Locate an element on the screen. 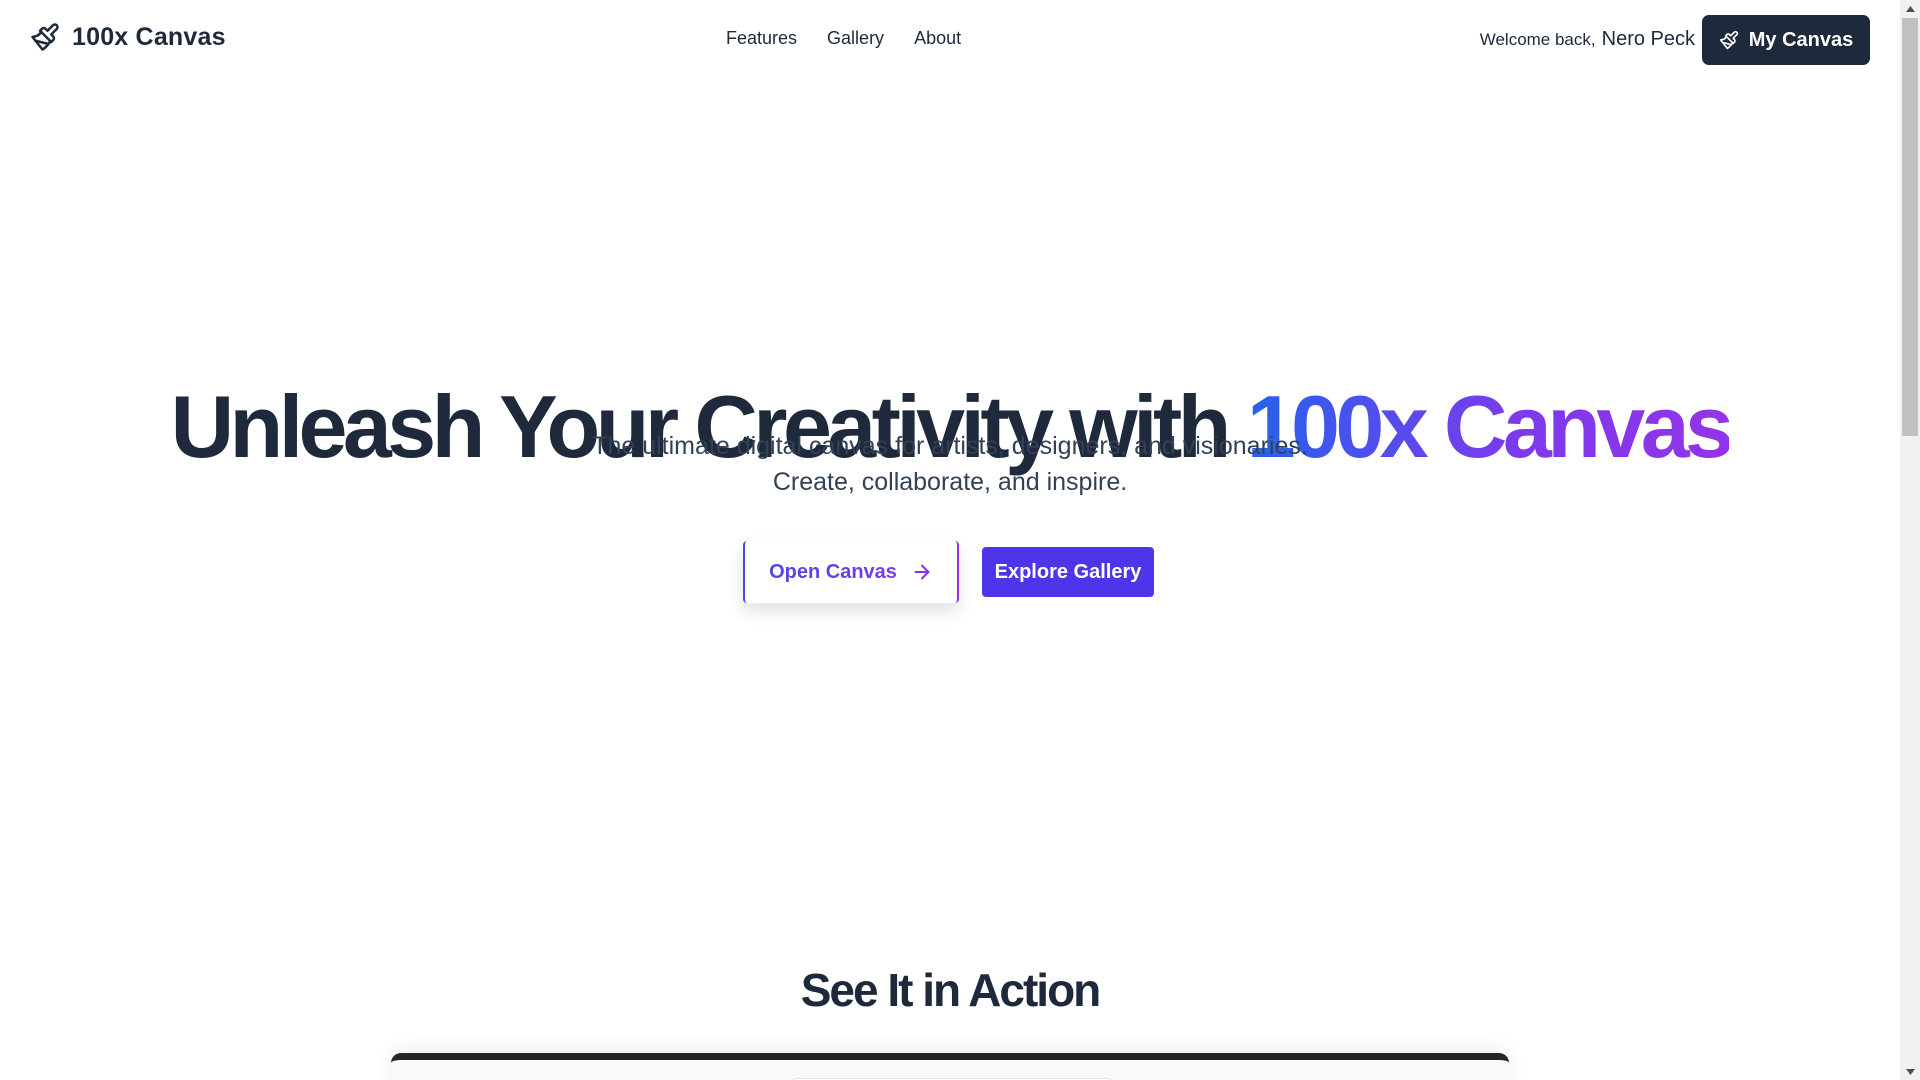  main-nav: Features Gallery About is located at coordinates (843, 38).